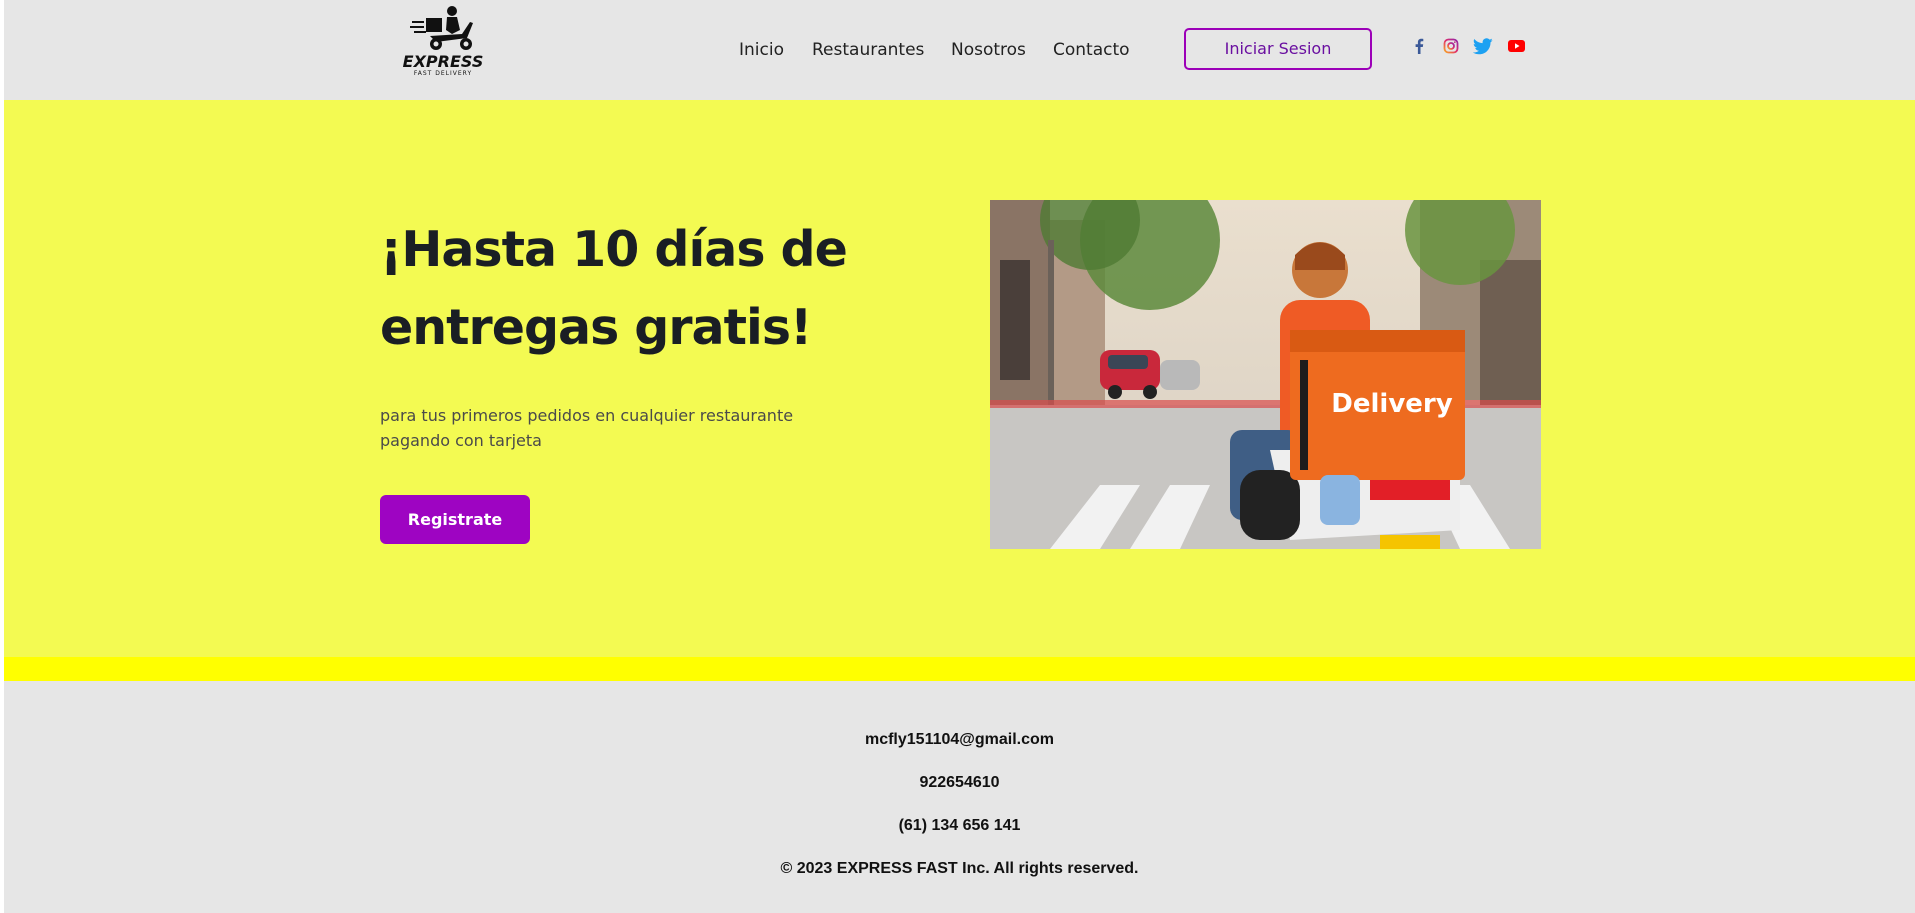 The width and height of the screenshot is (1915, 913). What do you see at coordinates (1419, 46) in the screenshot?
I see `facebook-icon` at bounding box center [1419, 46].